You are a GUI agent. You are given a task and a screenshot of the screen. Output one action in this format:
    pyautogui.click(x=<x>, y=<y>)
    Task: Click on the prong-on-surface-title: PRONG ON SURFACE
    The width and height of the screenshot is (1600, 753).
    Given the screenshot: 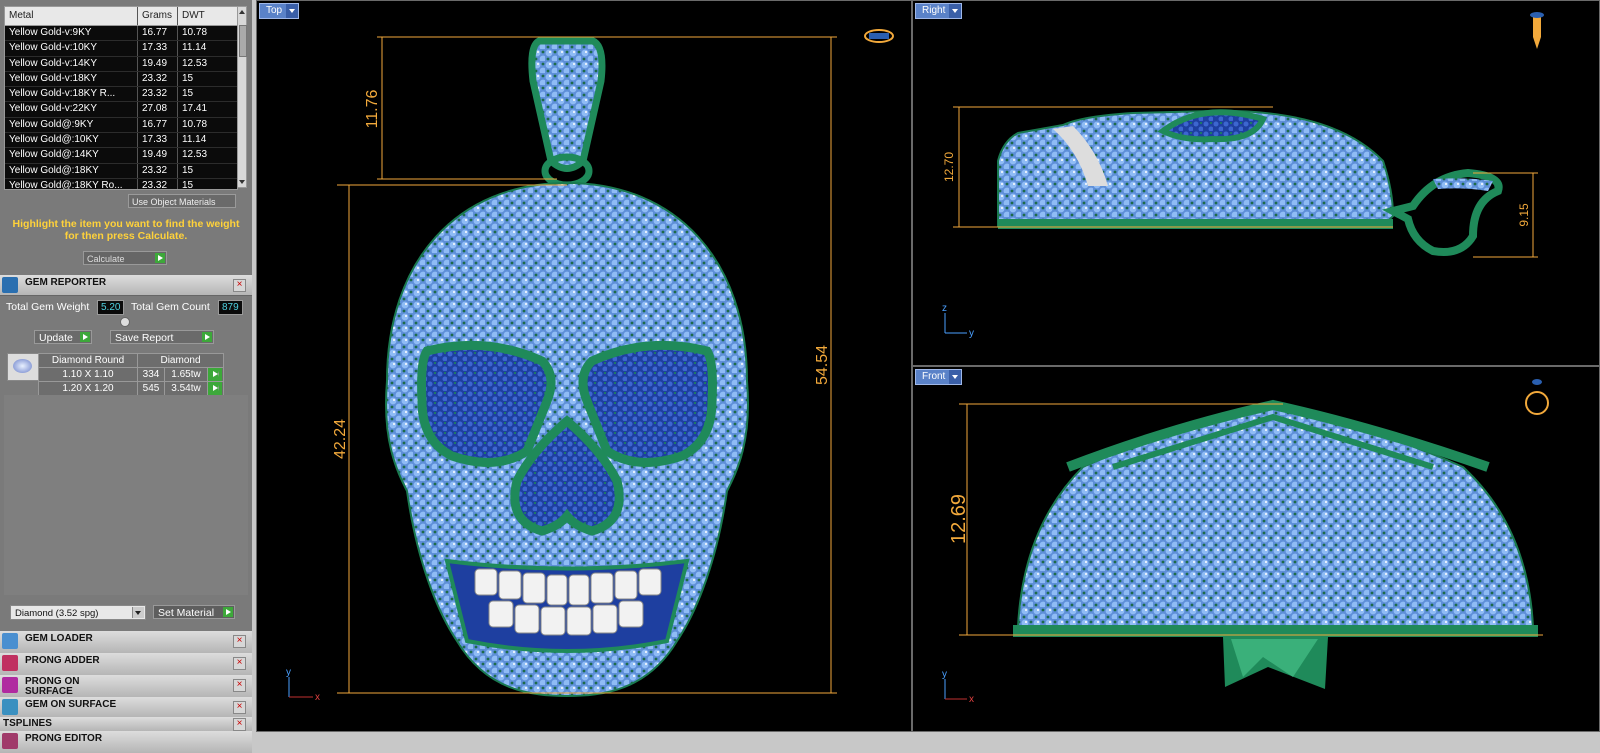 What is the action you would take?
    pyautogui.click(x=52, y=686)
    